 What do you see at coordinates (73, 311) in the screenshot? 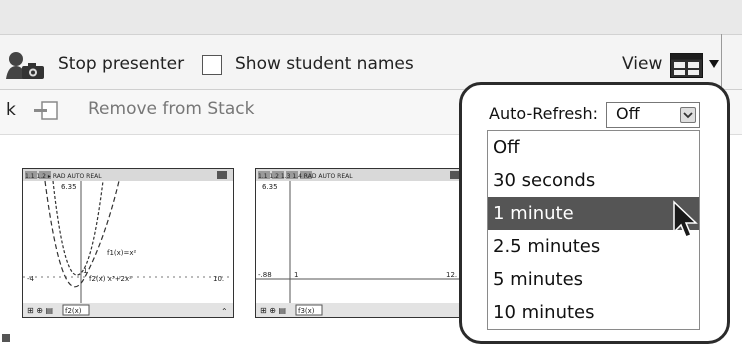
I see `entry-label: f2(x)` at bounding box center [73, 311].